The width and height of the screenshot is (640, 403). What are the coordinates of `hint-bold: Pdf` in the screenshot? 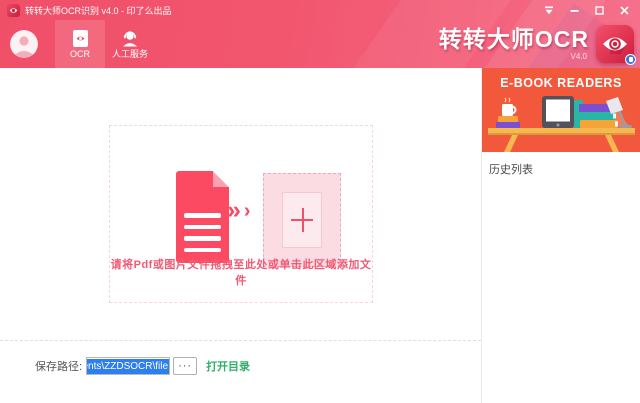 It's located at (143, 265).